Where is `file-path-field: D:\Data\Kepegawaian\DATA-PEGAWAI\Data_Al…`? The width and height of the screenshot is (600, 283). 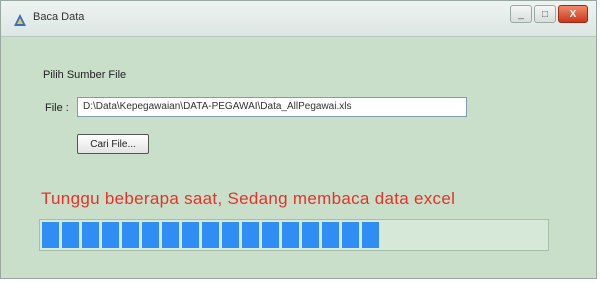
file-path-field: D:\Data\Kepegawaian\DATA-PEGAWAI\Data_Al… is located at coordinates (272, 107).